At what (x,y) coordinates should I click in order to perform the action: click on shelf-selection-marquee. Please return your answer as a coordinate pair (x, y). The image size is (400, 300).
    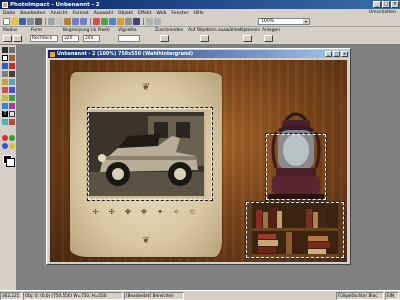
    Looking at the image, I should click on (295, 230).